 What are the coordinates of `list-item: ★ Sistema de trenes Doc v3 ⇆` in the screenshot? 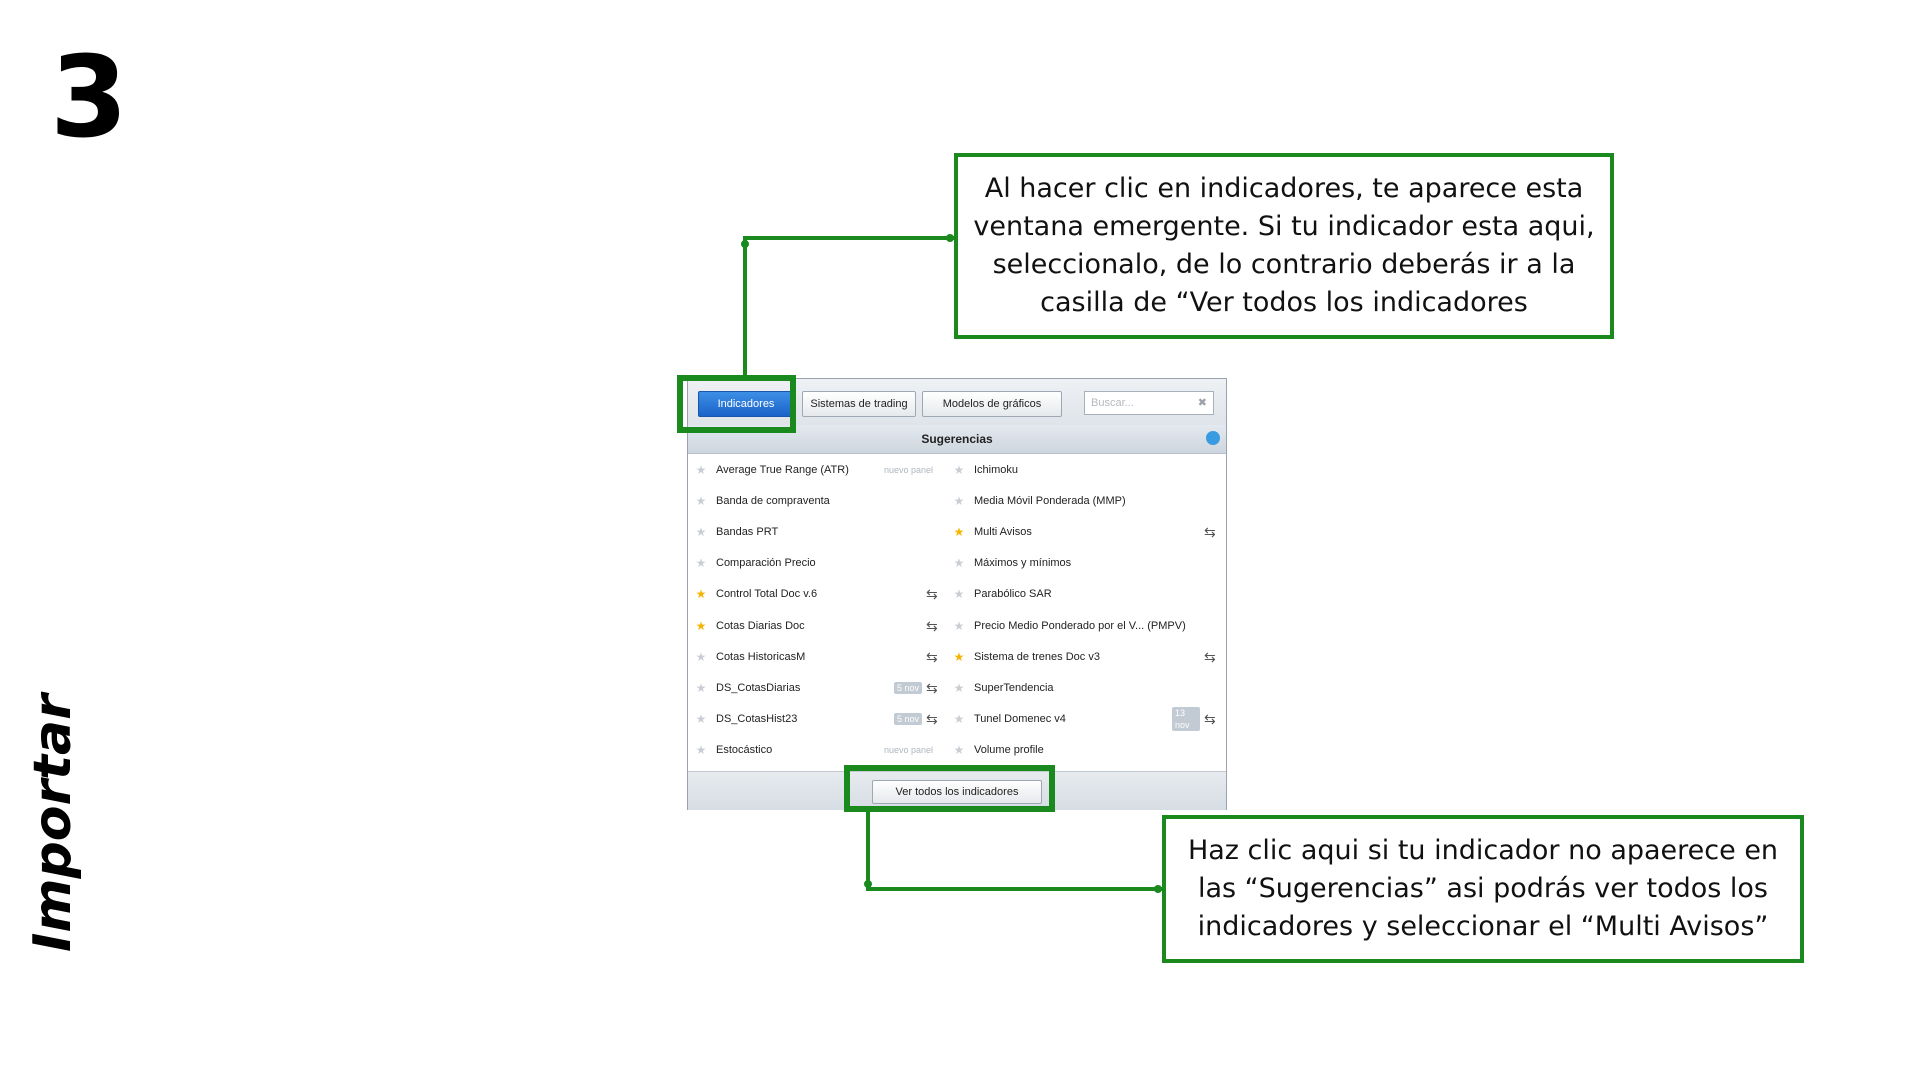 It's located at (1083, 656).